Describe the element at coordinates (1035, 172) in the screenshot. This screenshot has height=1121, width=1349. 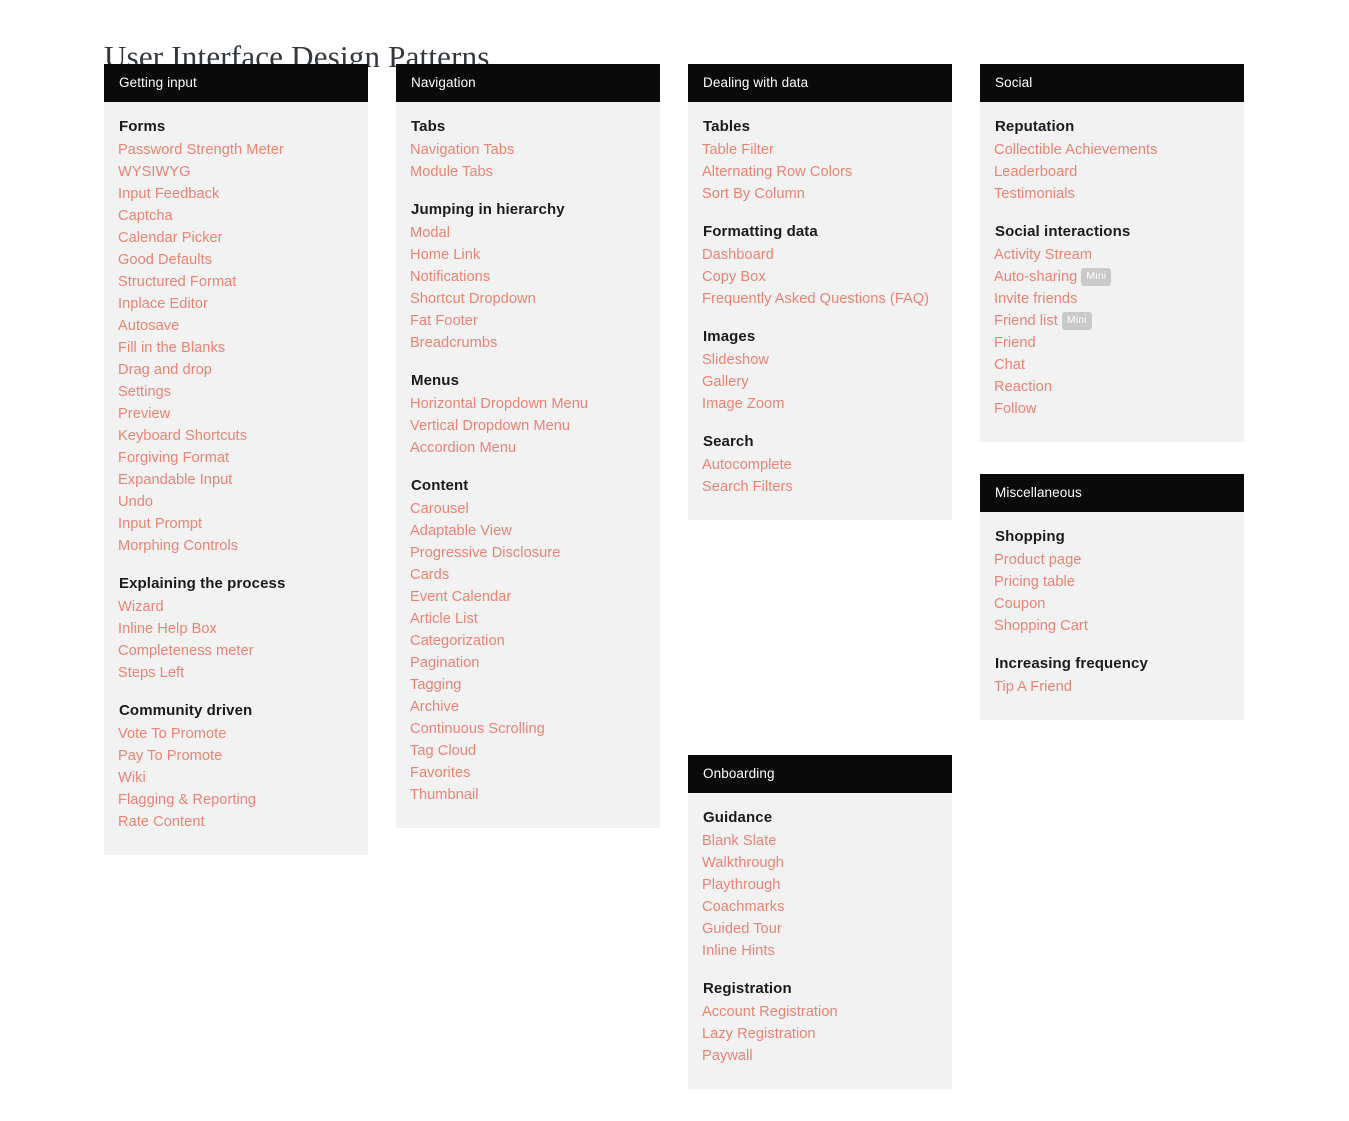
I see `pattern-link: Leaderboard` at that location.